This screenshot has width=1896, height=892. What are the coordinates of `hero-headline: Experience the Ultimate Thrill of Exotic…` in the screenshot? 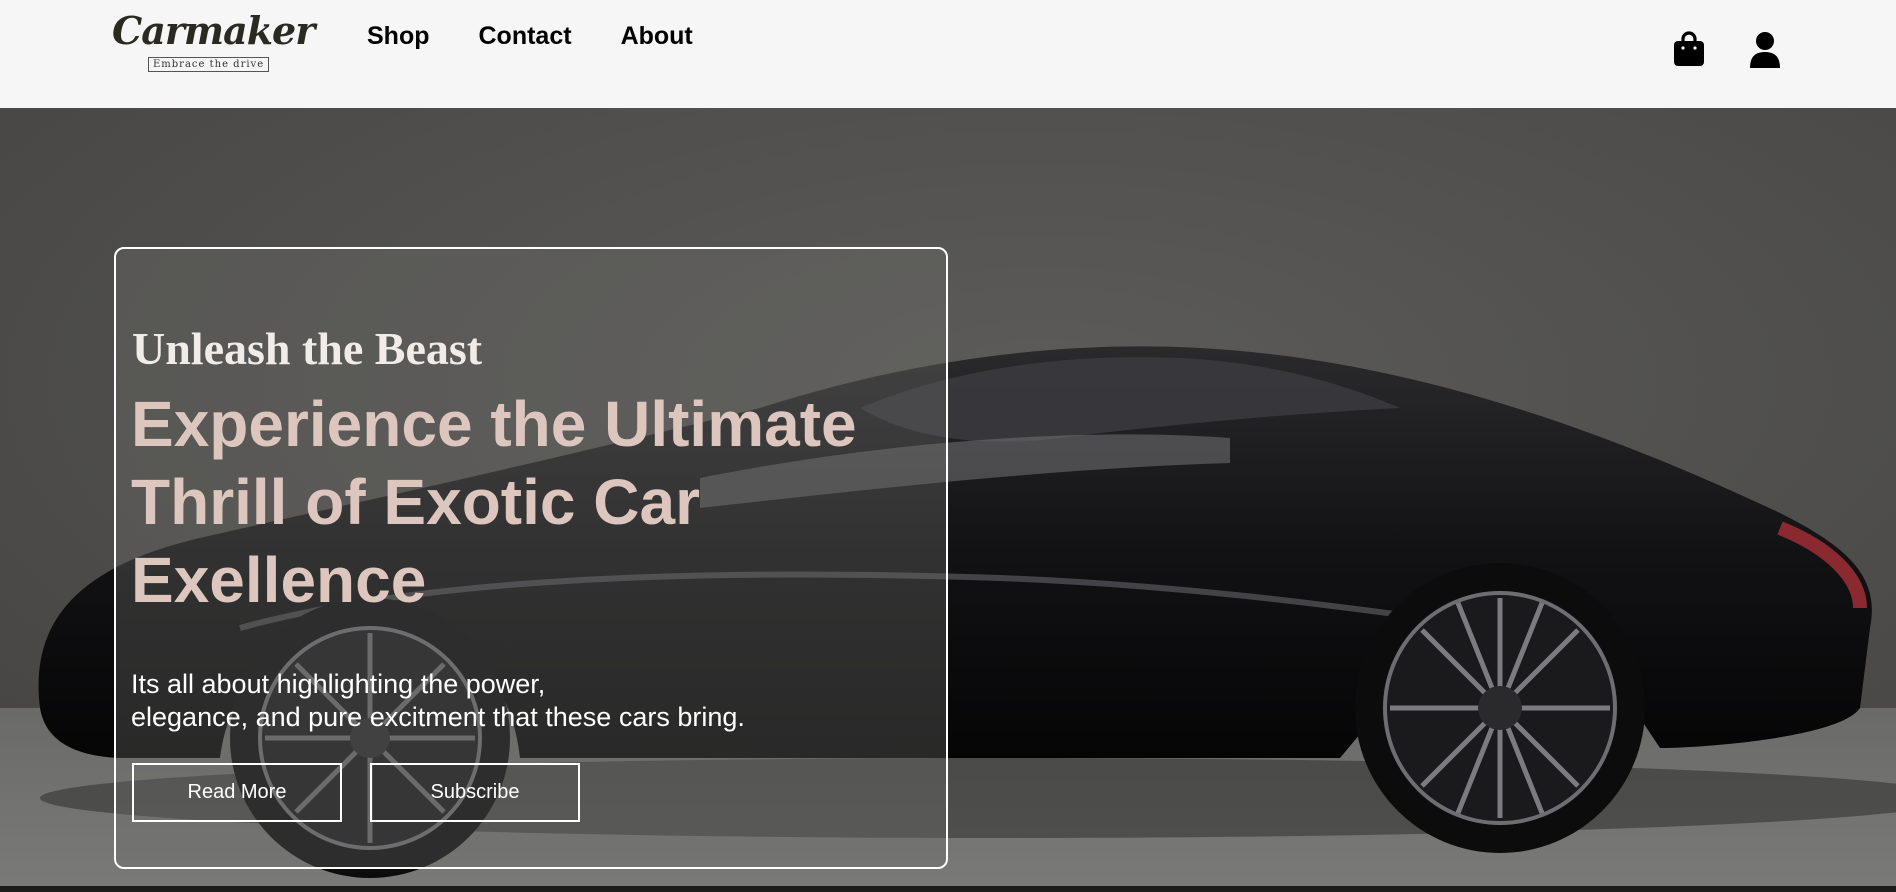 It's located at (494, 502).